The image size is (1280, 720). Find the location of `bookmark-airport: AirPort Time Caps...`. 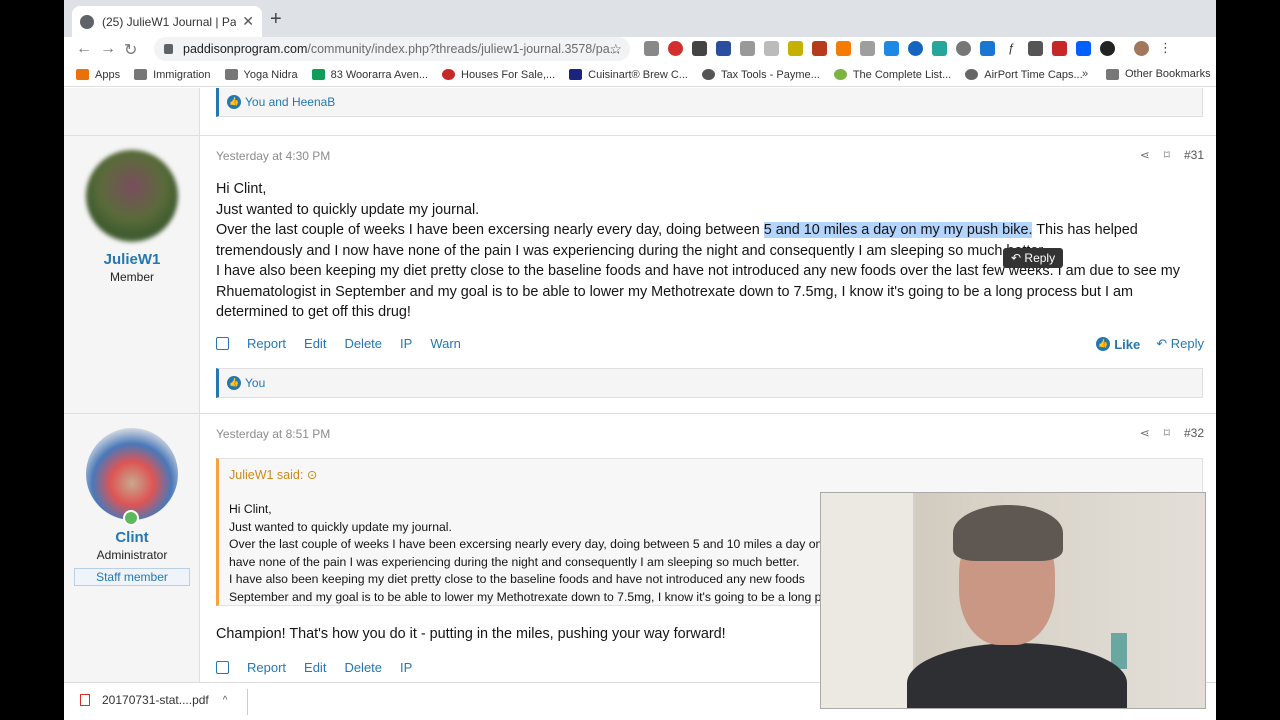

bookmark-airport: AirPort Time Caps... is located at coordinates (1024, 75).